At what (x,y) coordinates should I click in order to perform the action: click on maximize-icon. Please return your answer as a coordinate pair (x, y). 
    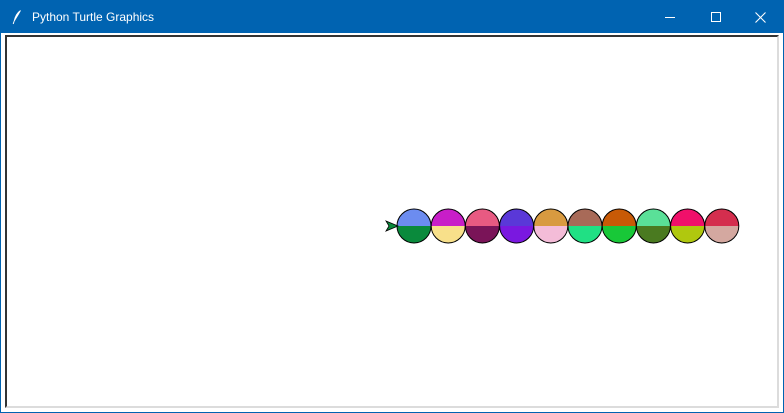
    Looking at the image, I should click on (716, 17).